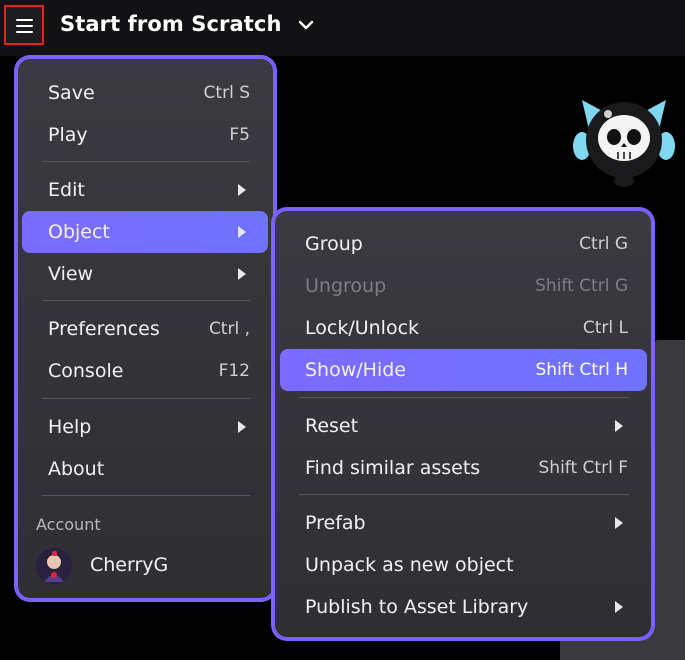  Describe the element at coordinates (605, 328) in the screenshot. I see `menu-item-shortcut: Ctrl L` at that location.